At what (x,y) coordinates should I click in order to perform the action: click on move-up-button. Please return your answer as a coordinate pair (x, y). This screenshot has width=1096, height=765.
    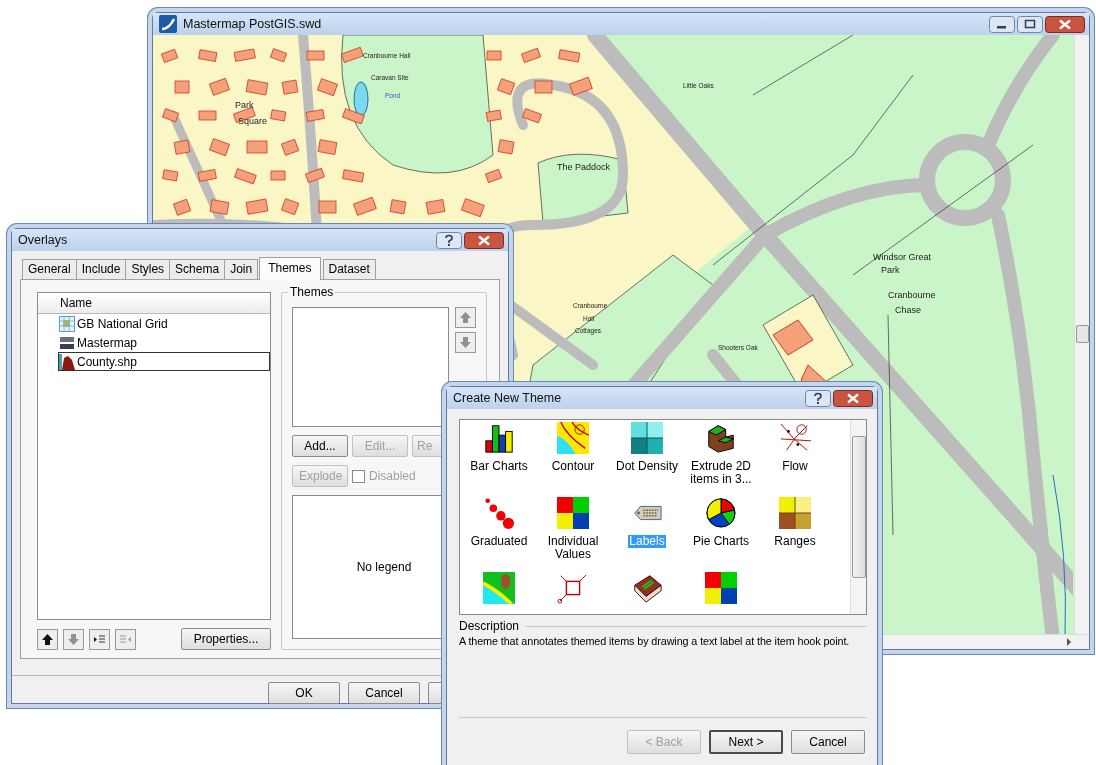
    Looking at the image, I should click on (47, 639).